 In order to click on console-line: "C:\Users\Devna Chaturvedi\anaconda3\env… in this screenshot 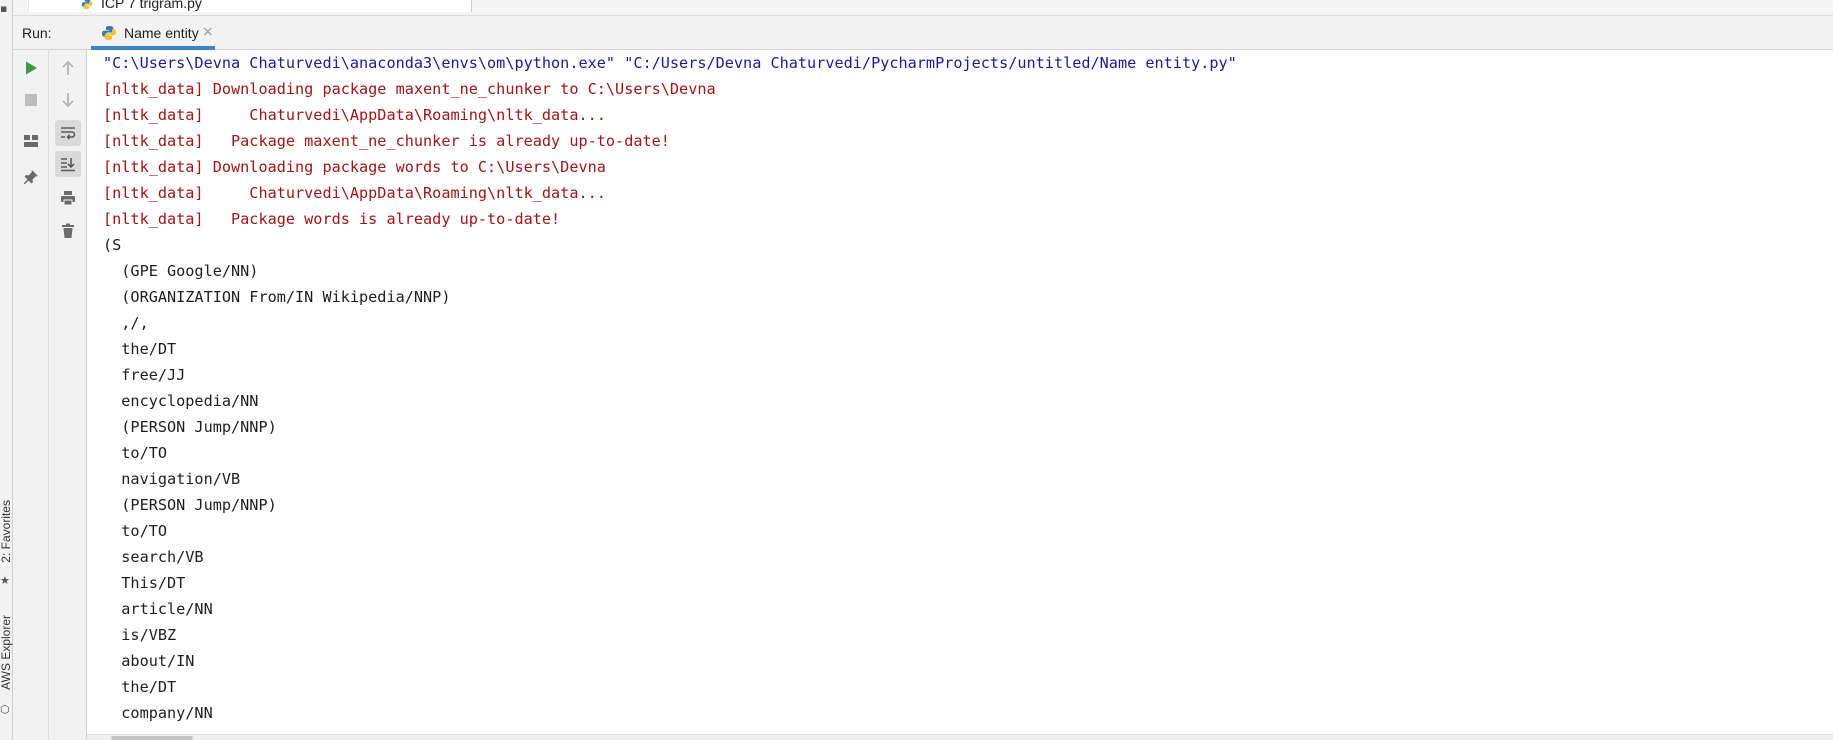, I will do `click(670, 63)`.